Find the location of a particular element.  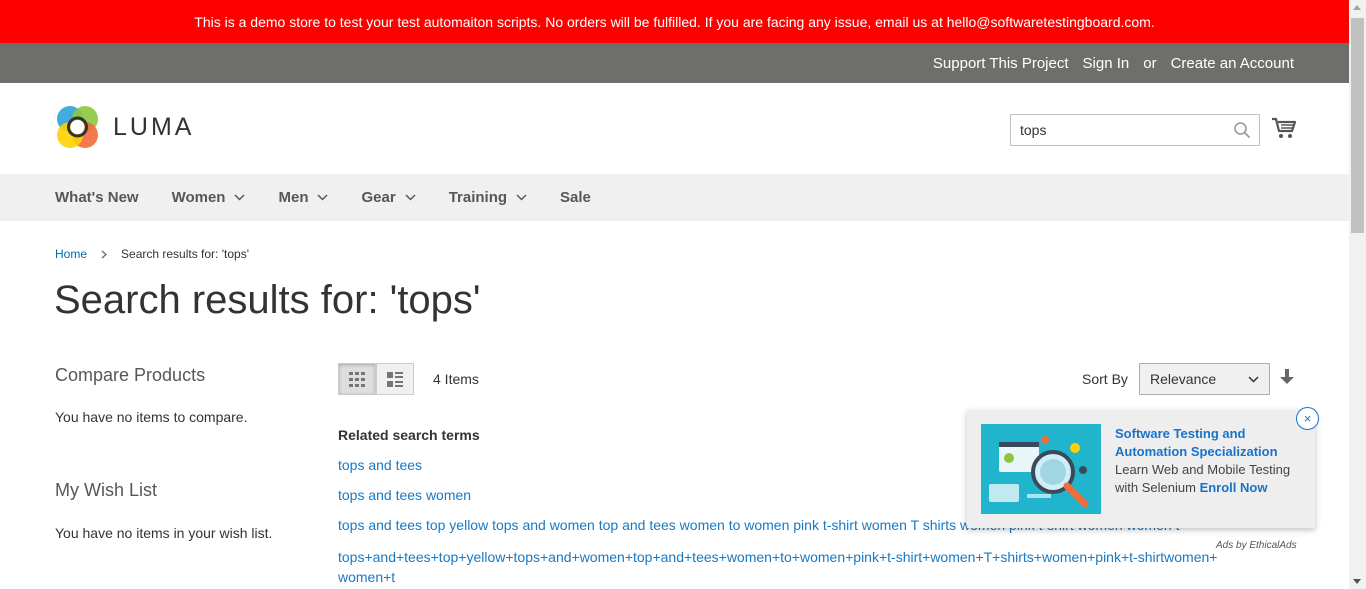

ad-cta: Enroll Now is located at coordinates (1234, 487).